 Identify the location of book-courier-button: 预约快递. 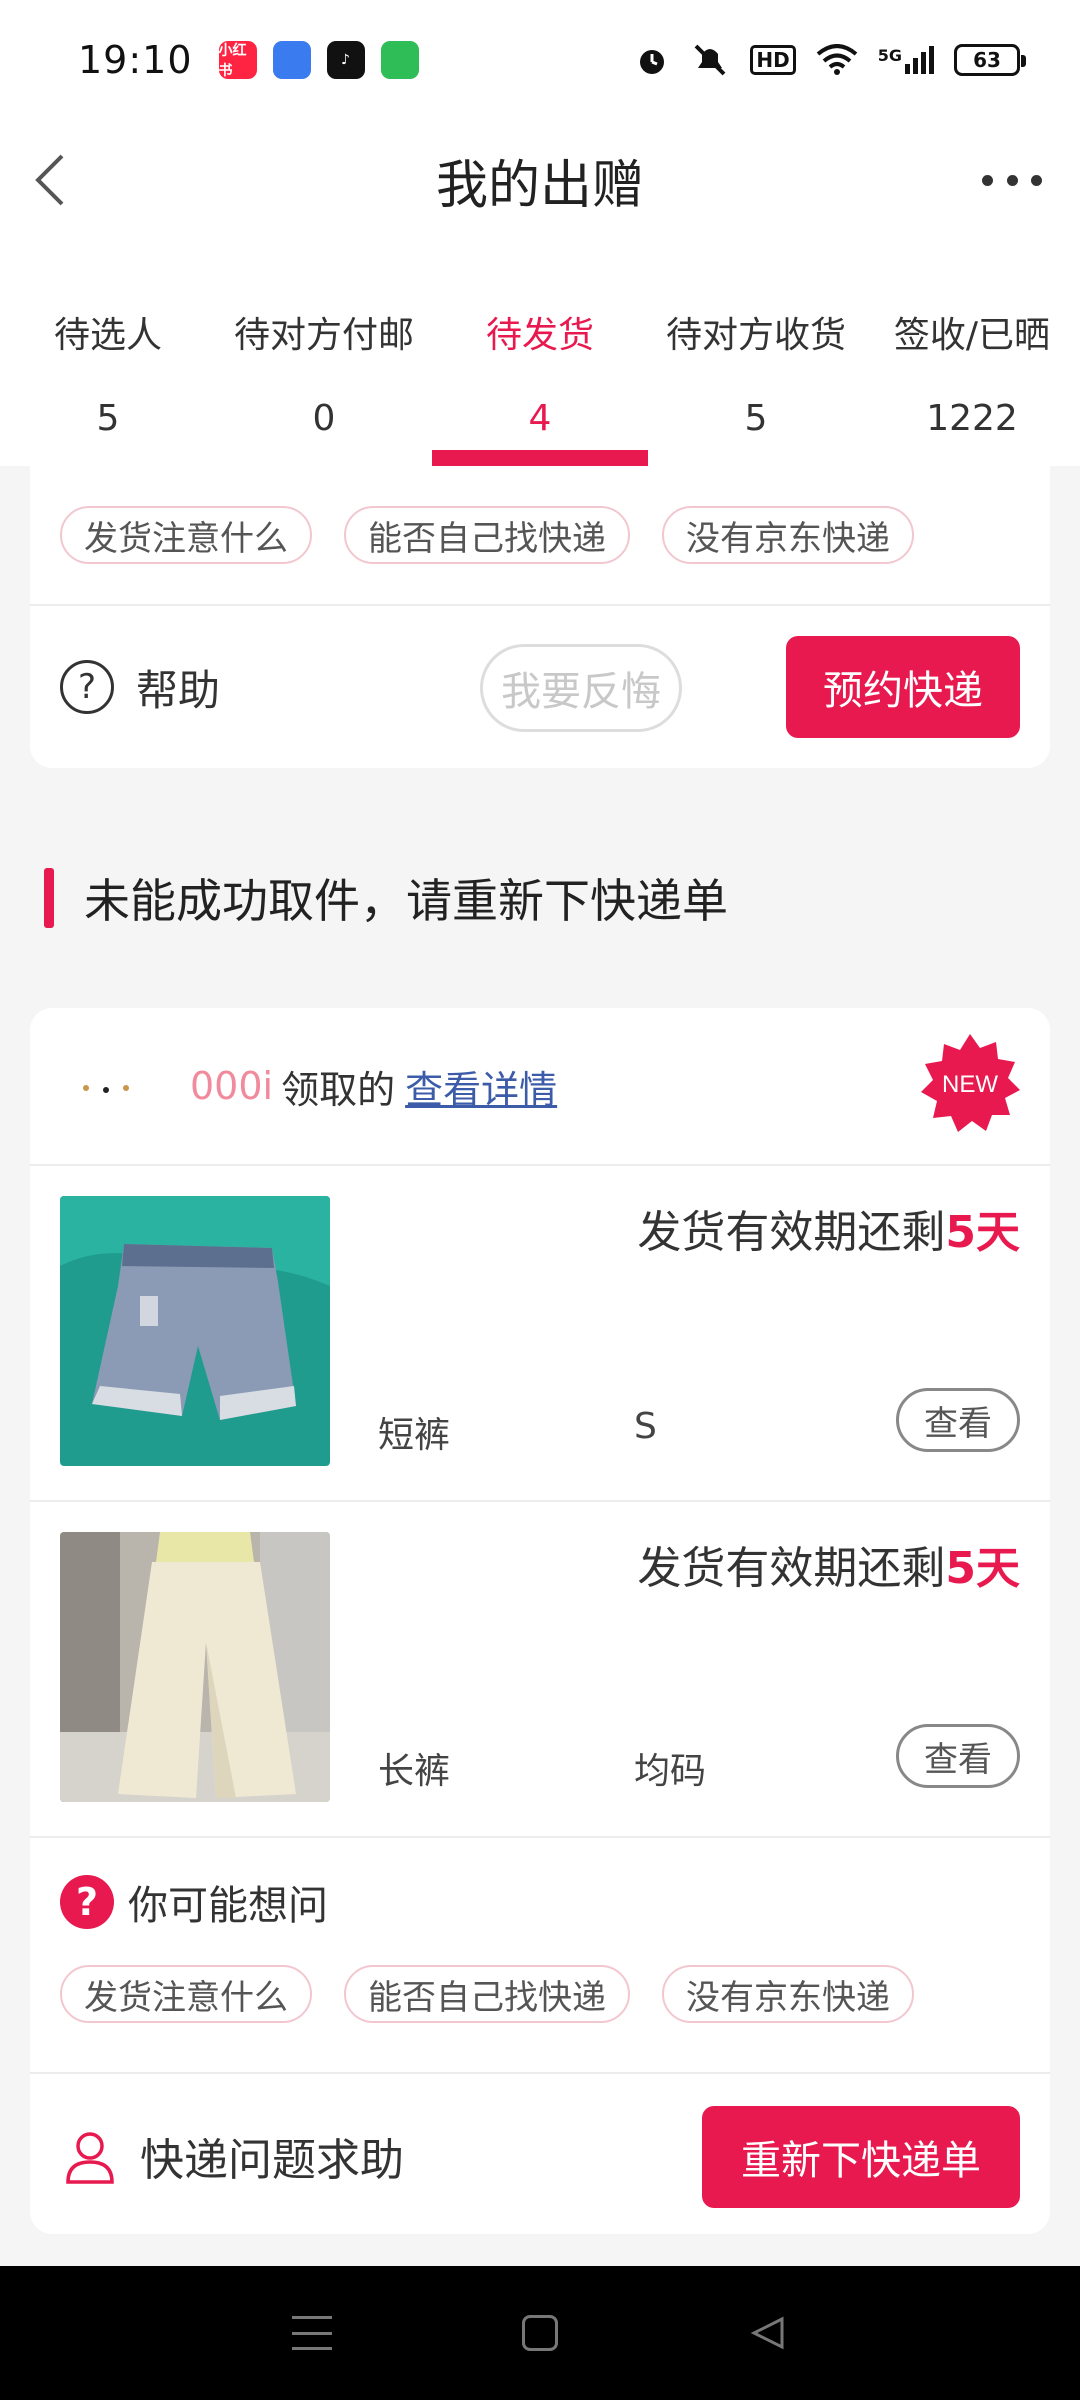
(903, 687).